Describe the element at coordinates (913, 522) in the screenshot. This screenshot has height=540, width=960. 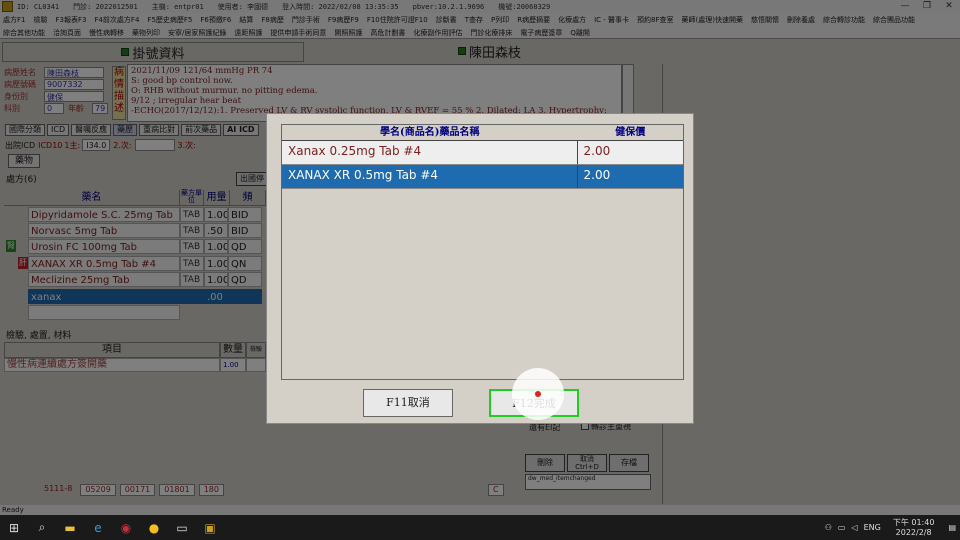
I see `clock-time: 下午 01:40` at that location.